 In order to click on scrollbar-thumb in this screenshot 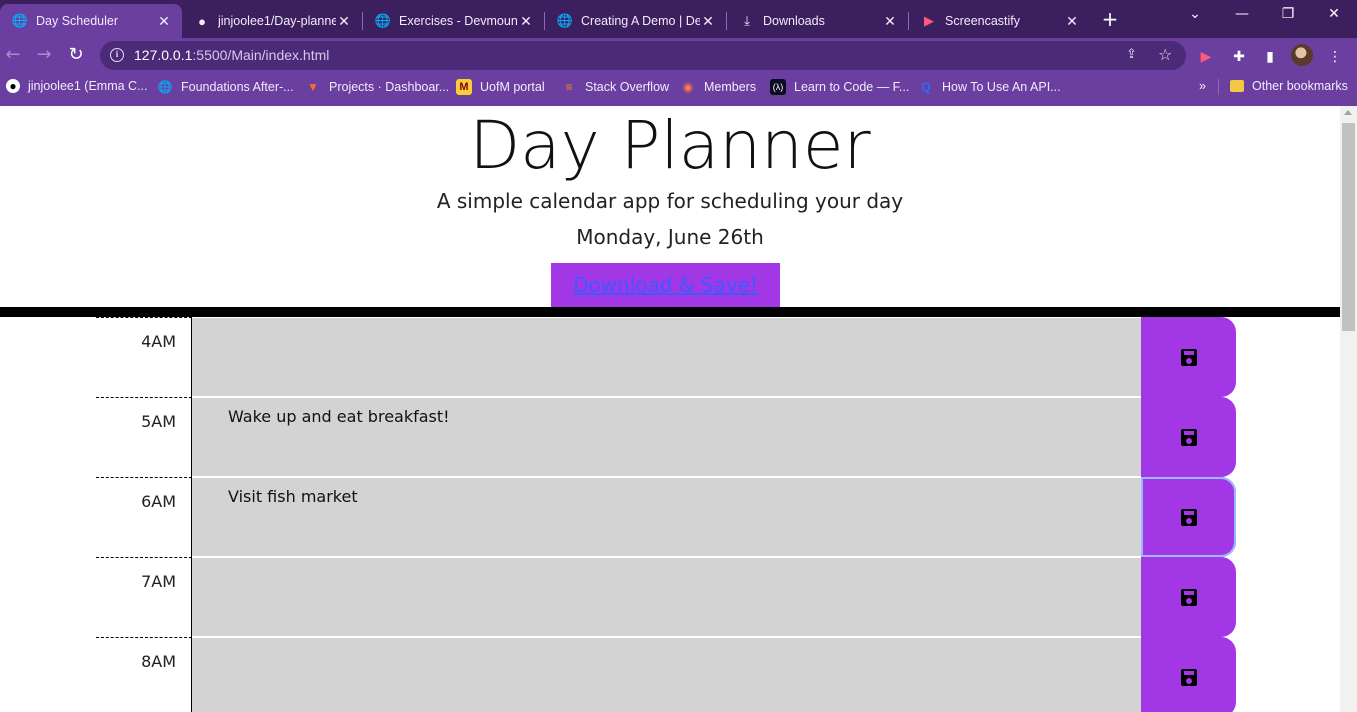, I will do `click(1348, 227)`.